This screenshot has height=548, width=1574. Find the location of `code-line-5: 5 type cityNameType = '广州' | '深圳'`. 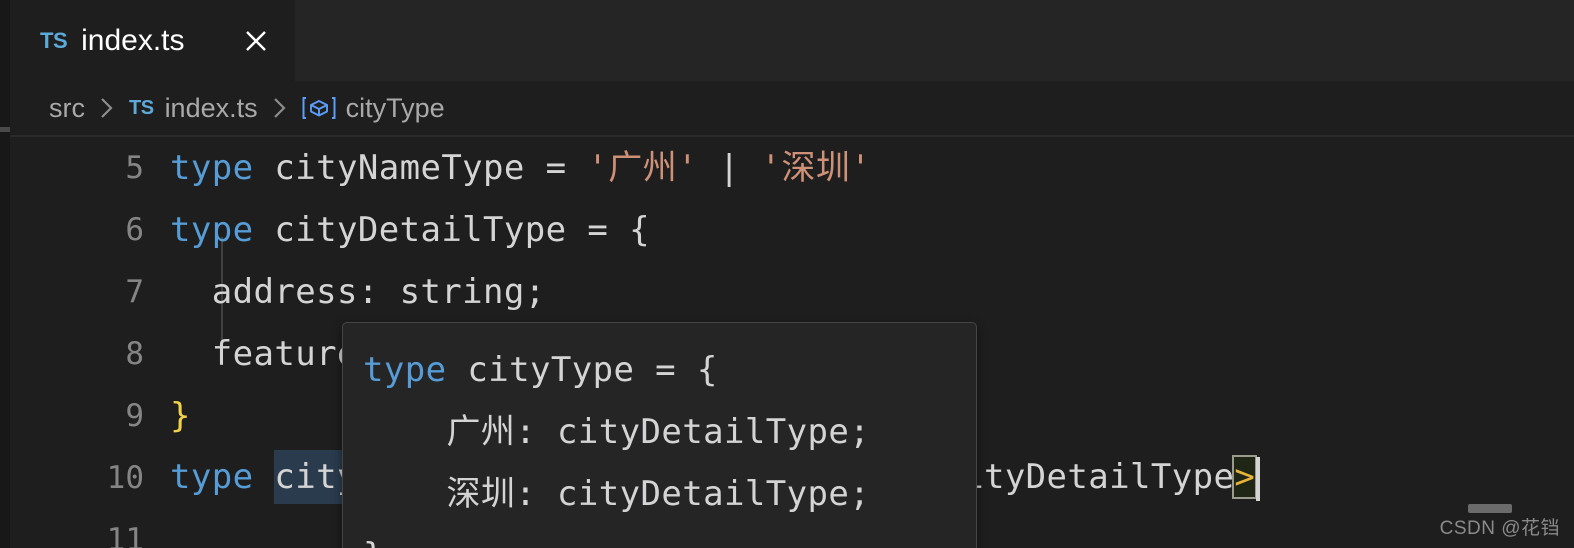

code-line-5: 5 type cityNameType = '广州' | '深圳' is located at coordinates (792, 168).